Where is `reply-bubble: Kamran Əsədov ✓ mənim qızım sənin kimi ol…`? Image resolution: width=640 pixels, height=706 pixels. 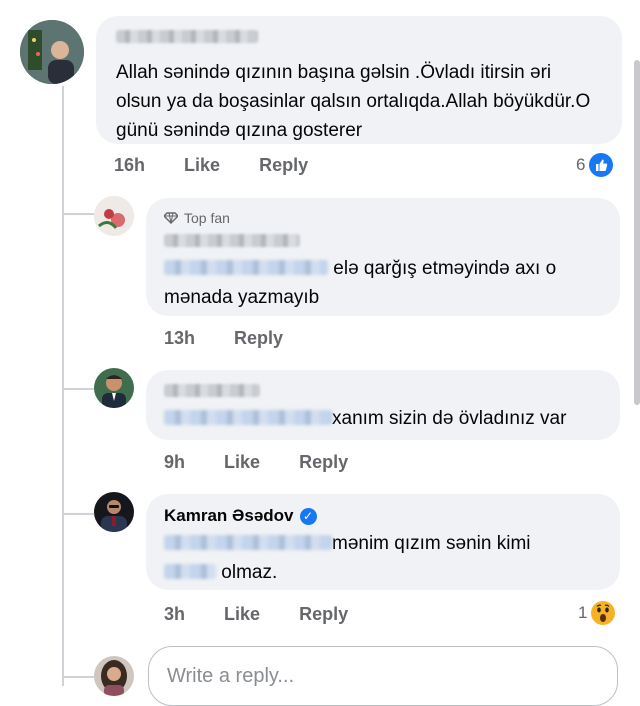
reply-bubble: Kamran Əsədov ✓ mənim qızım sənin kimi ol… is located at coordinates (383, 542).